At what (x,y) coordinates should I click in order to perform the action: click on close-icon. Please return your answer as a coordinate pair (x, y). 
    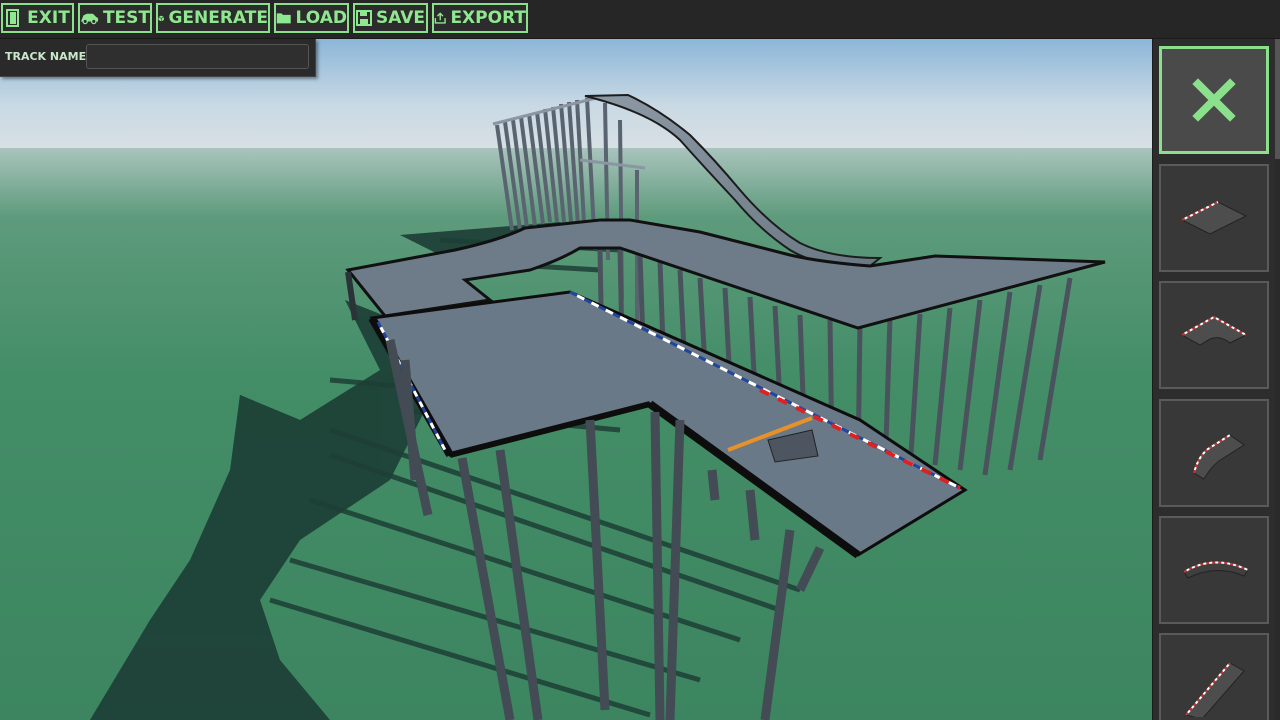
    Looking at the image, I should click on (1214, 100).